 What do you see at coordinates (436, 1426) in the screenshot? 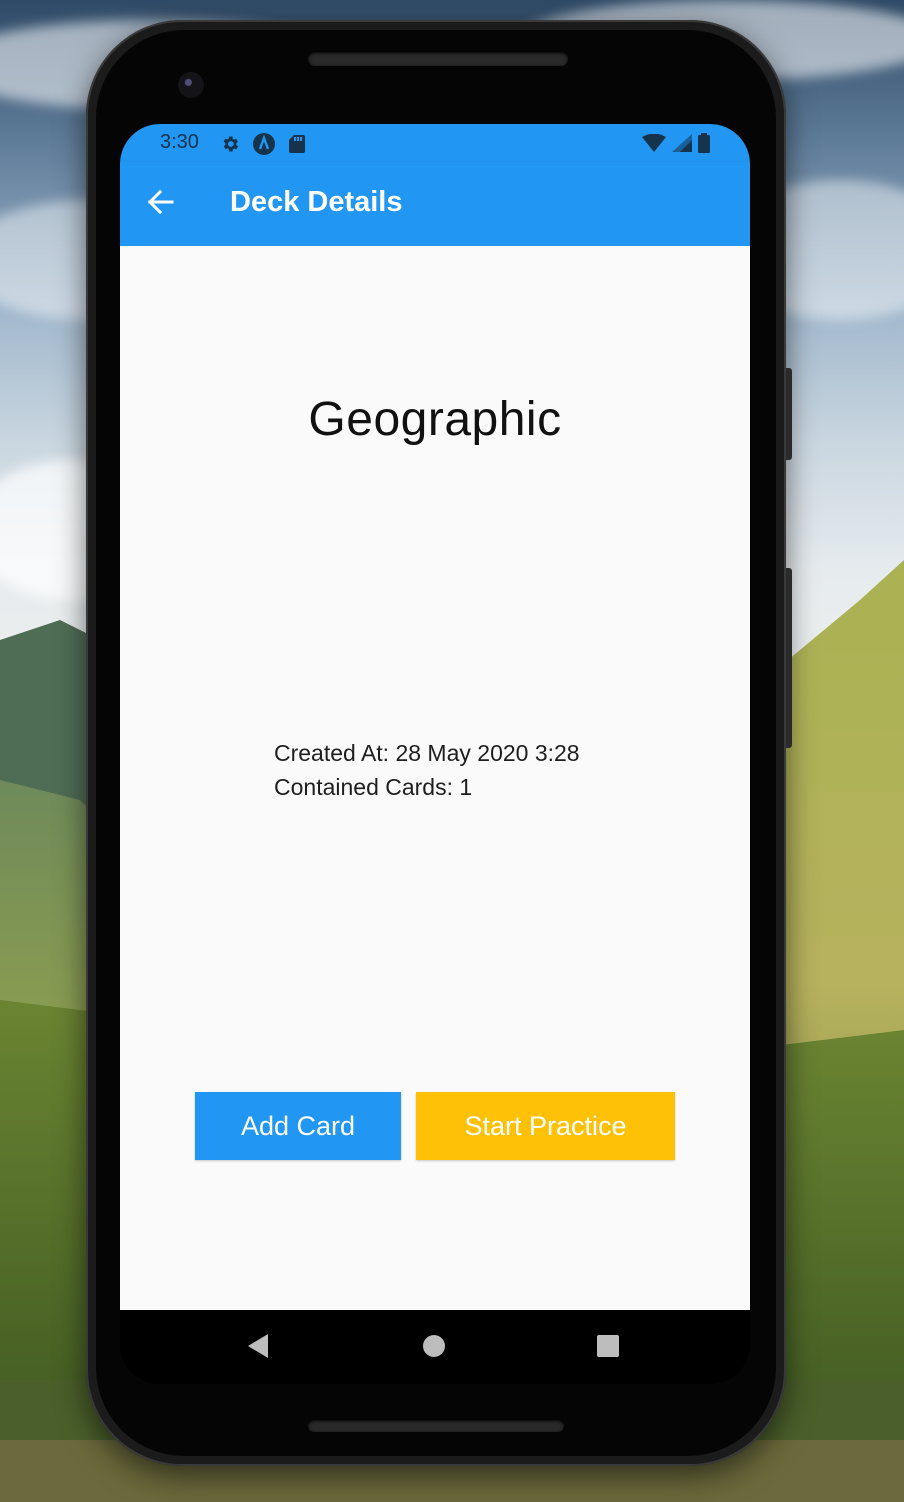
I see `bottom-speaker` at bounding box center [436, 1426].